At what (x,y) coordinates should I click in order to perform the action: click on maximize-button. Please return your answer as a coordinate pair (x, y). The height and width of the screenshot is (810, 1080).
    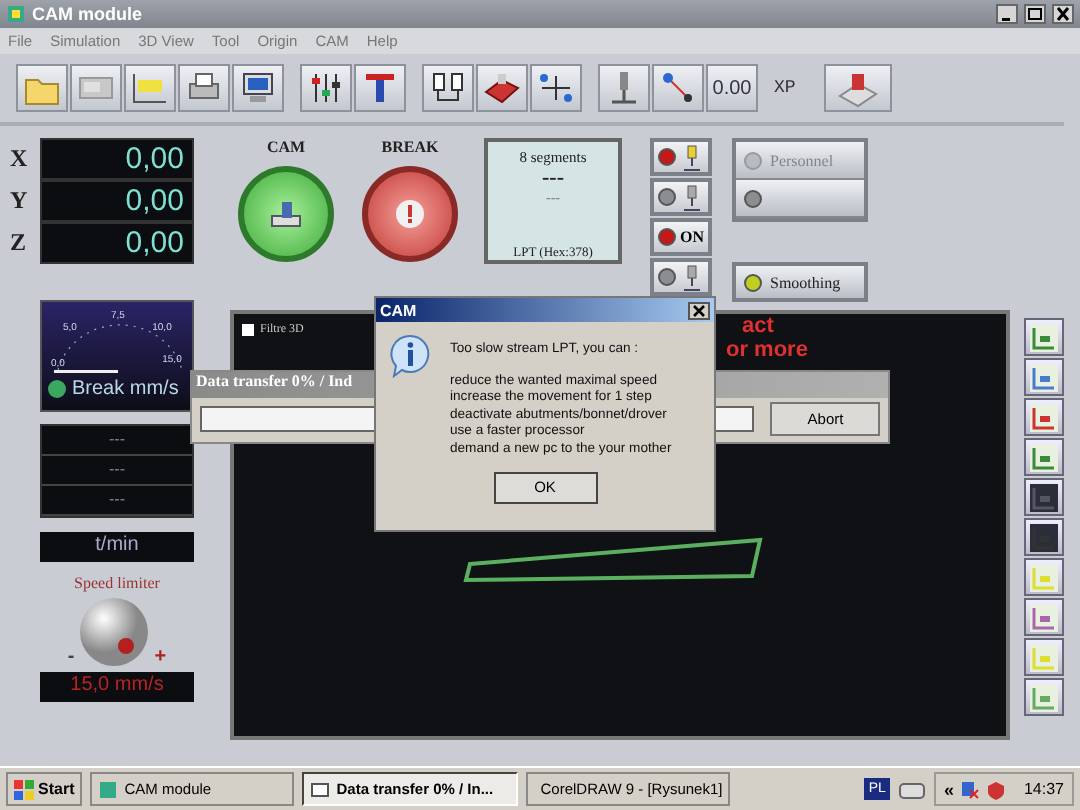
    Looking at the image, I should click on (1035, 14).